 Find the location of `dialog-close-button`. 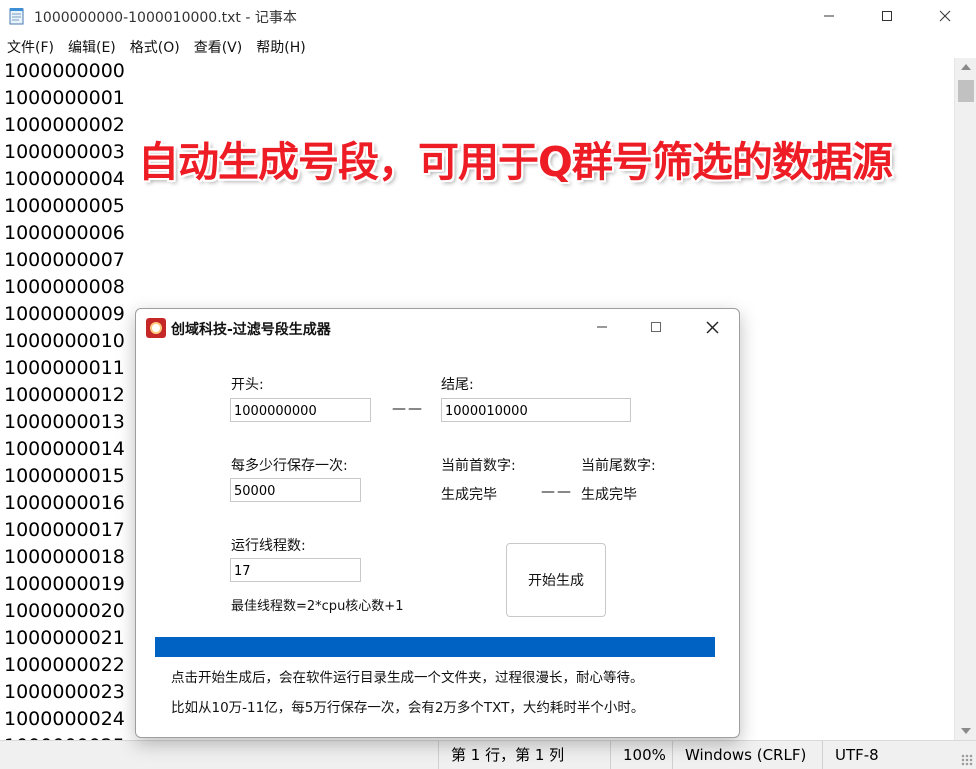

dialog-close-button is located at coordinates (712, 327).